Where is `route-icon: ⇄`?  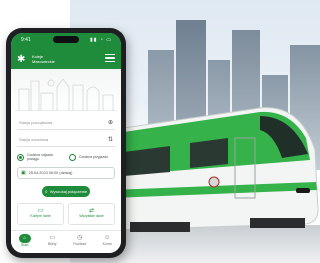 route-icon: ⇄ is located at coordinates (91, 211).